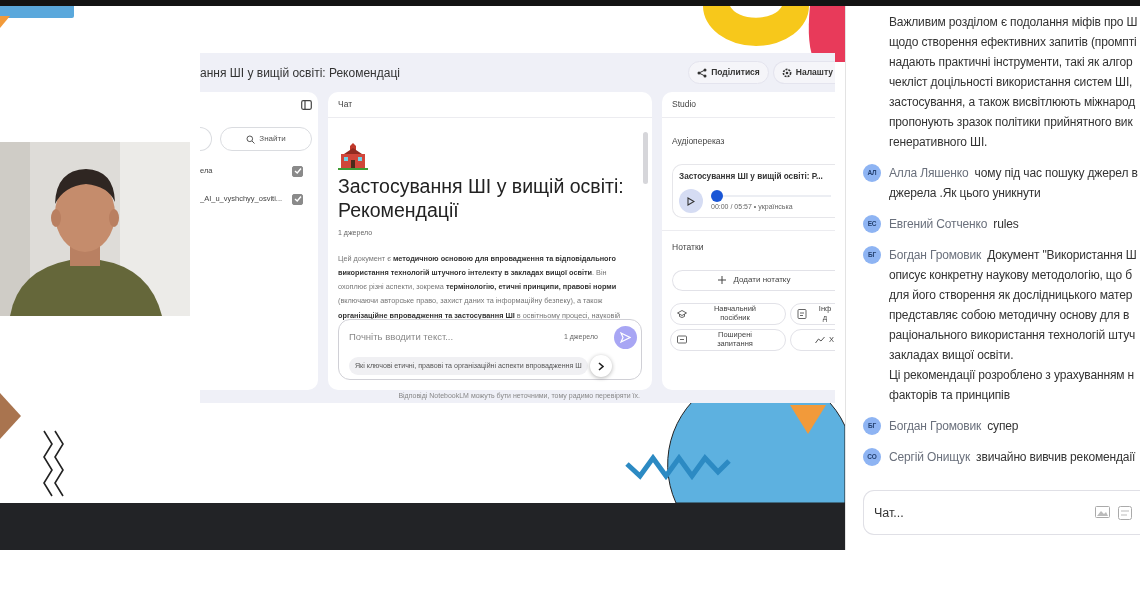 This screenshot has width=1140, height=600. Describe the element at coordinates (1012, 102) in the screenshot. I see `message-text: застосування, а також висвітлюють міжнарод` at that location.